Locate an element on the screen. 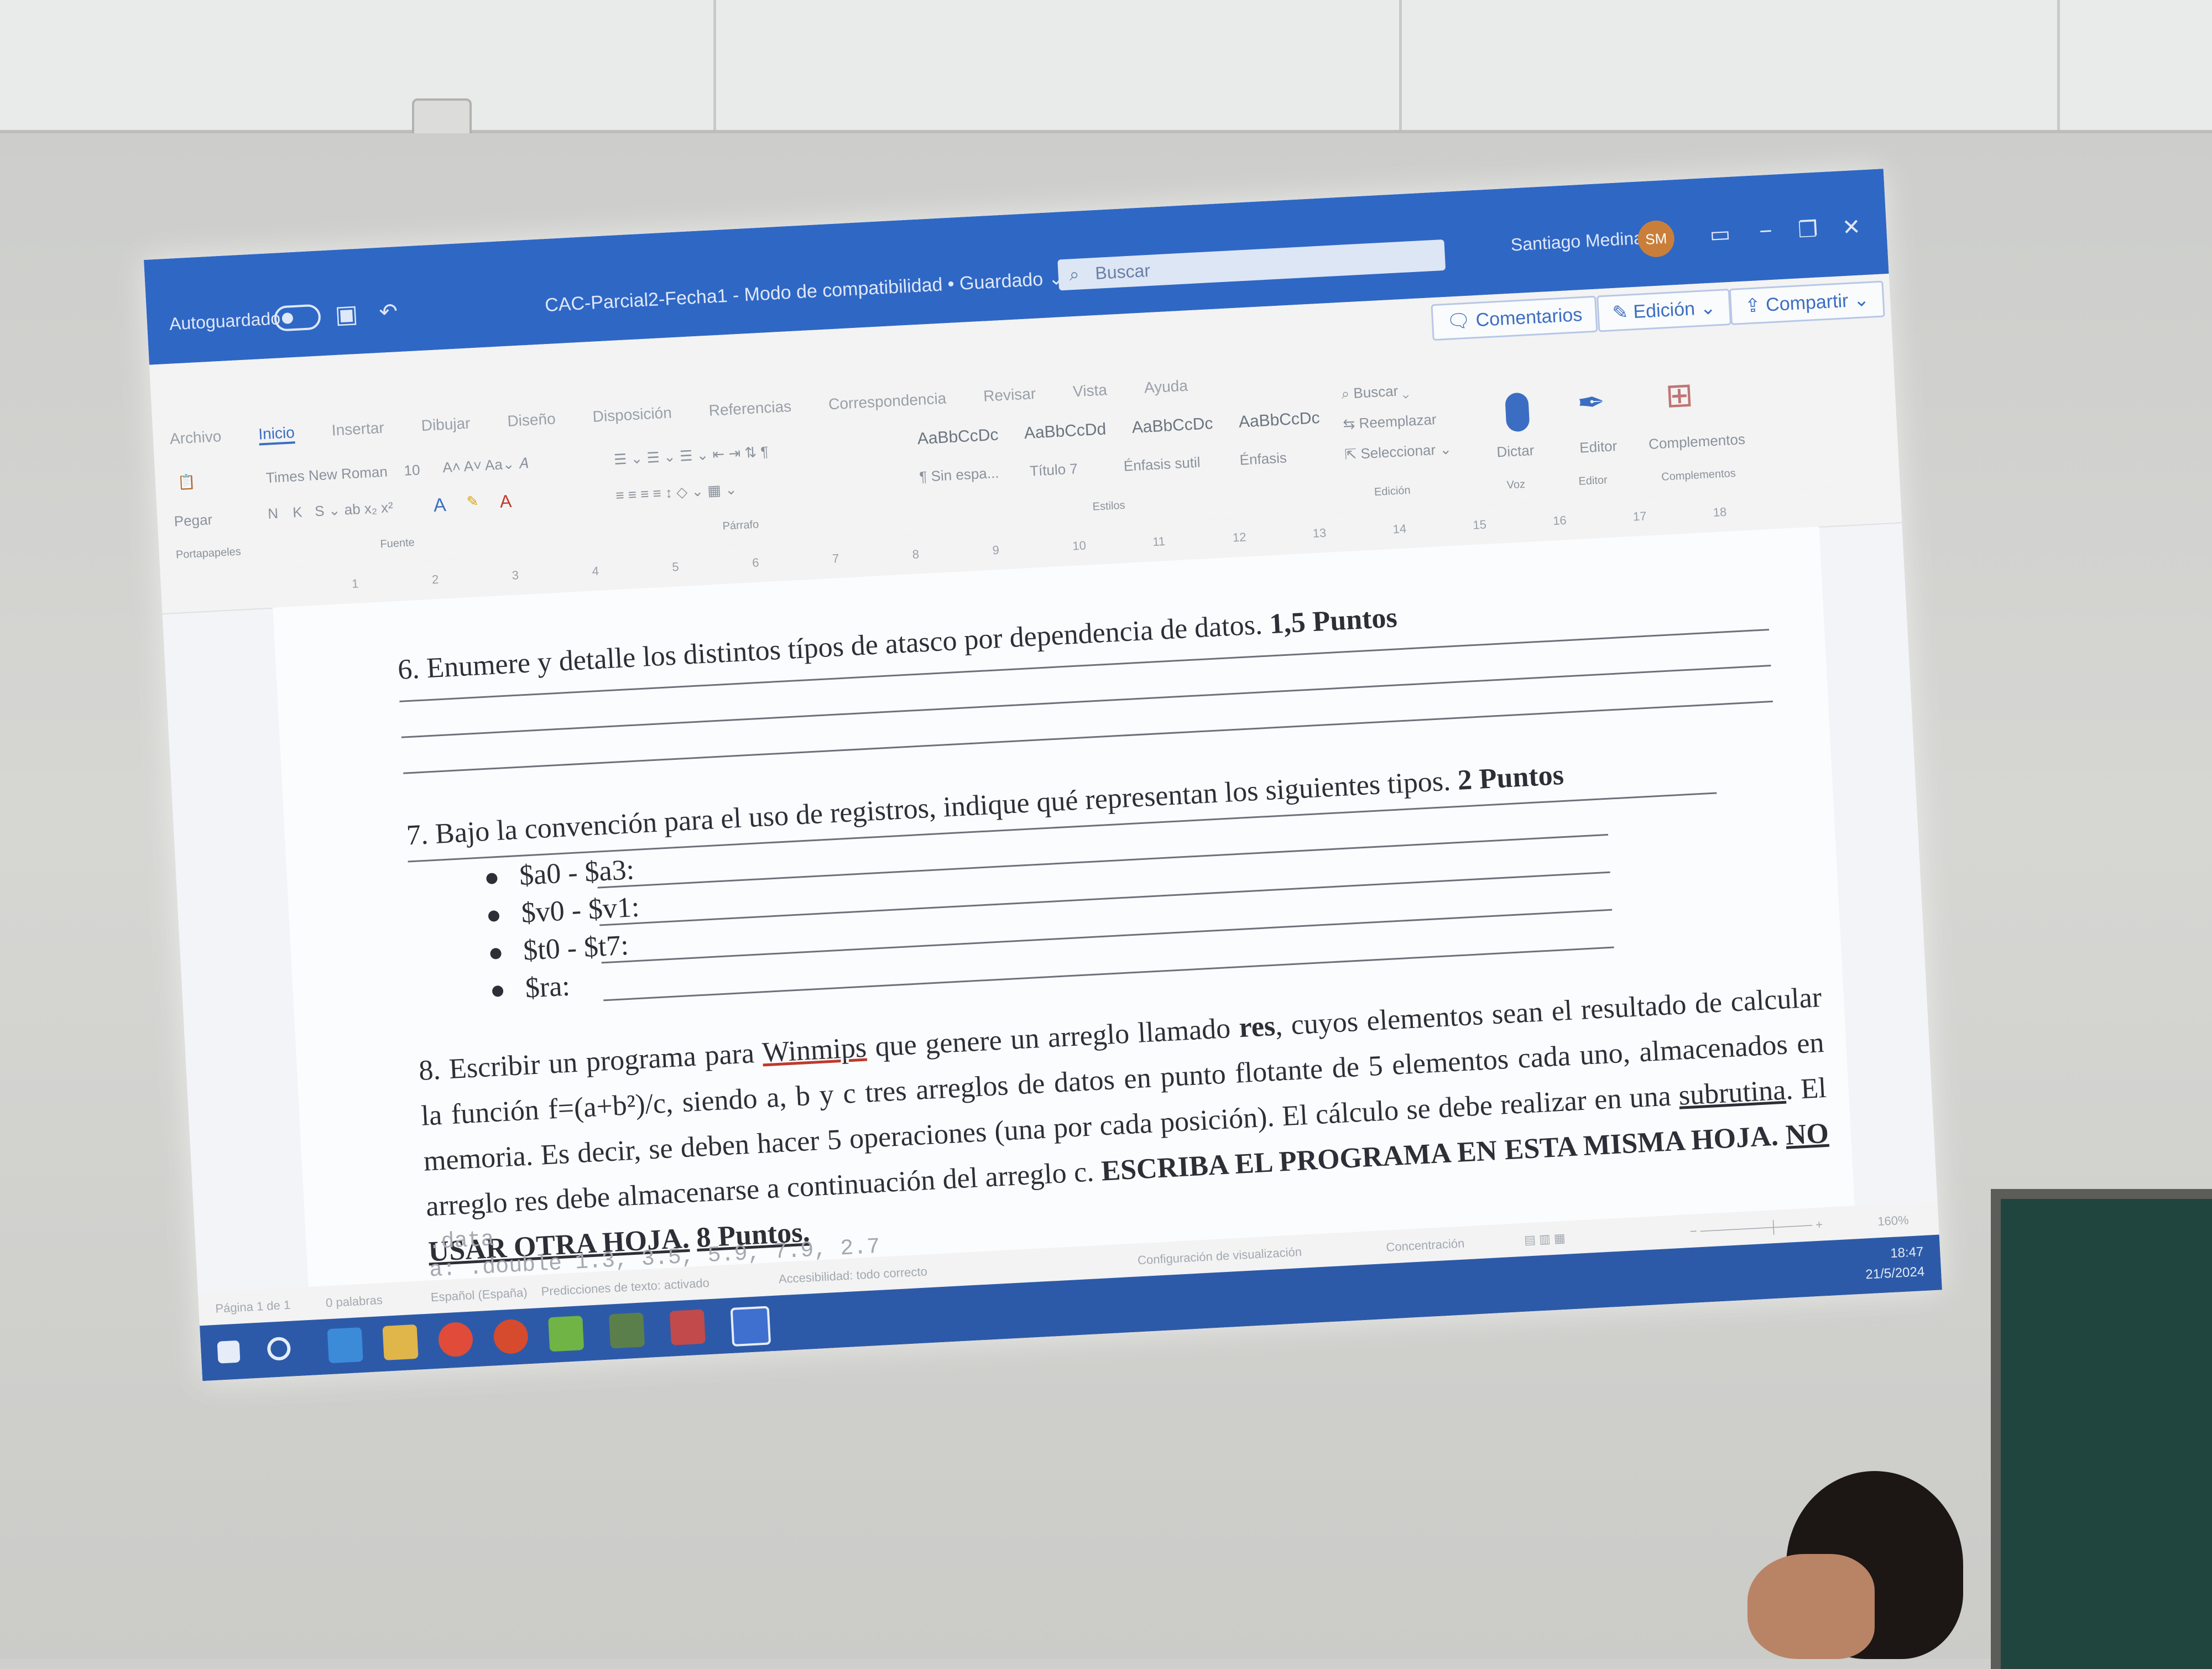  find-label: Buscar is located at coordinates (1376, 391).